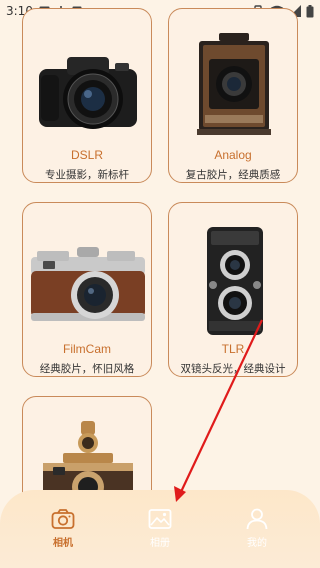 The width and height of the screenshot is (320, 568). What do you see at coordinates (310, 10) in the screenshot?
I see `battery-icon` at bounding box center [310, 10].